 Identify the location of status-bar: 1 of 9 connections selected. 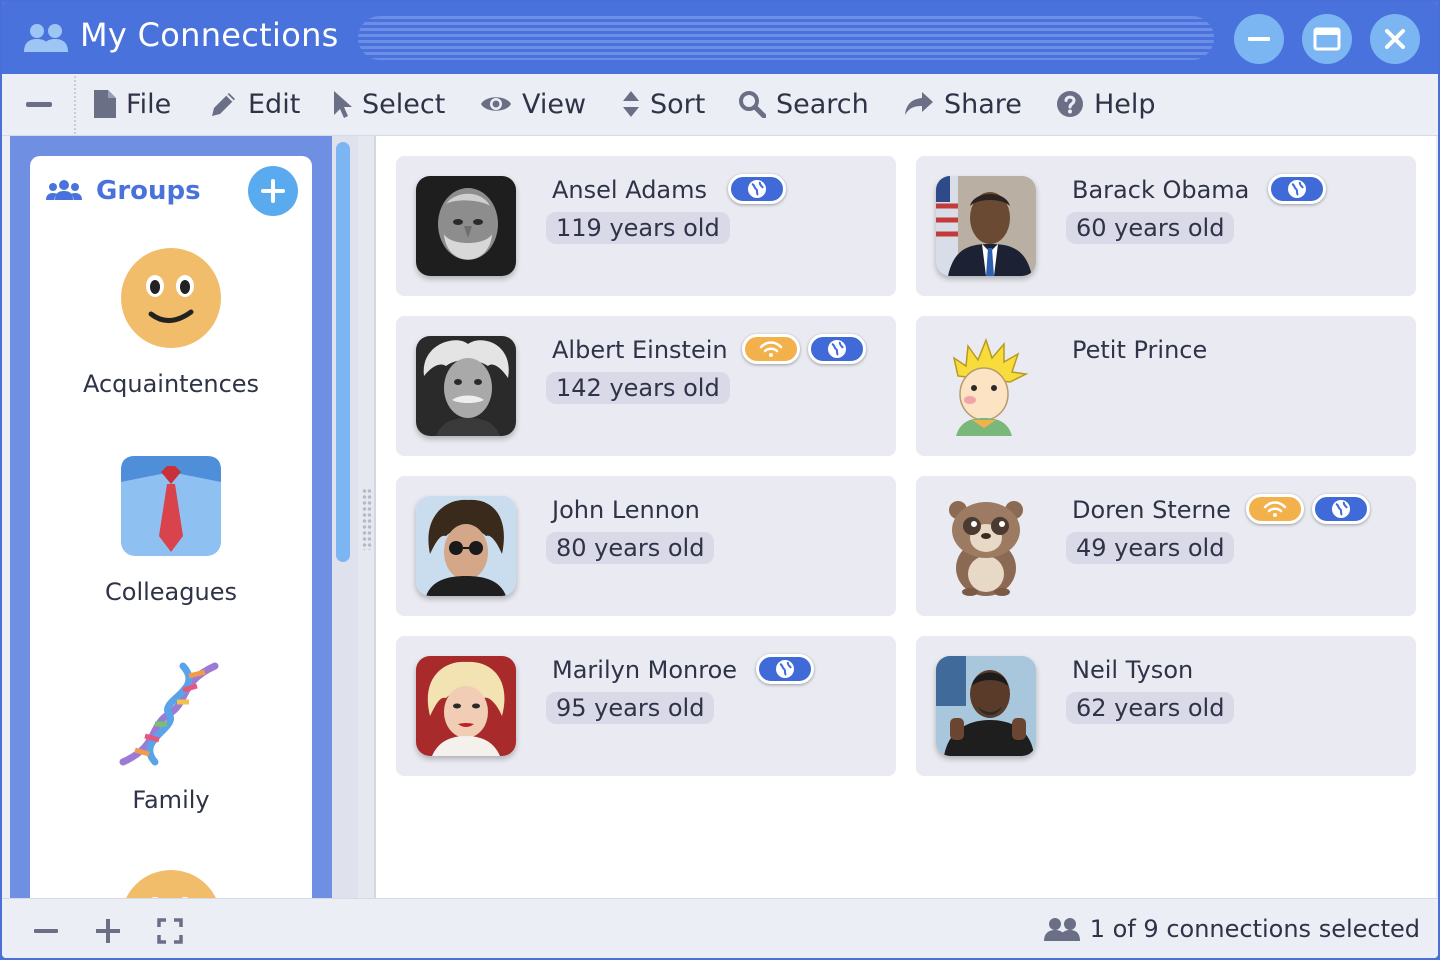
(720, 928).